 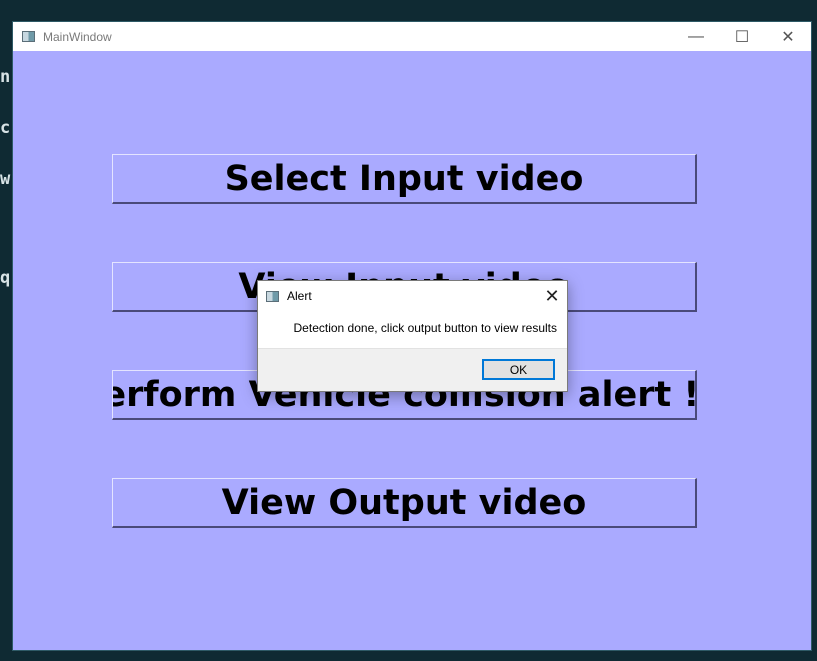 I want to click on select-input-video-button: Select Input video, so click(x=404, y=179).